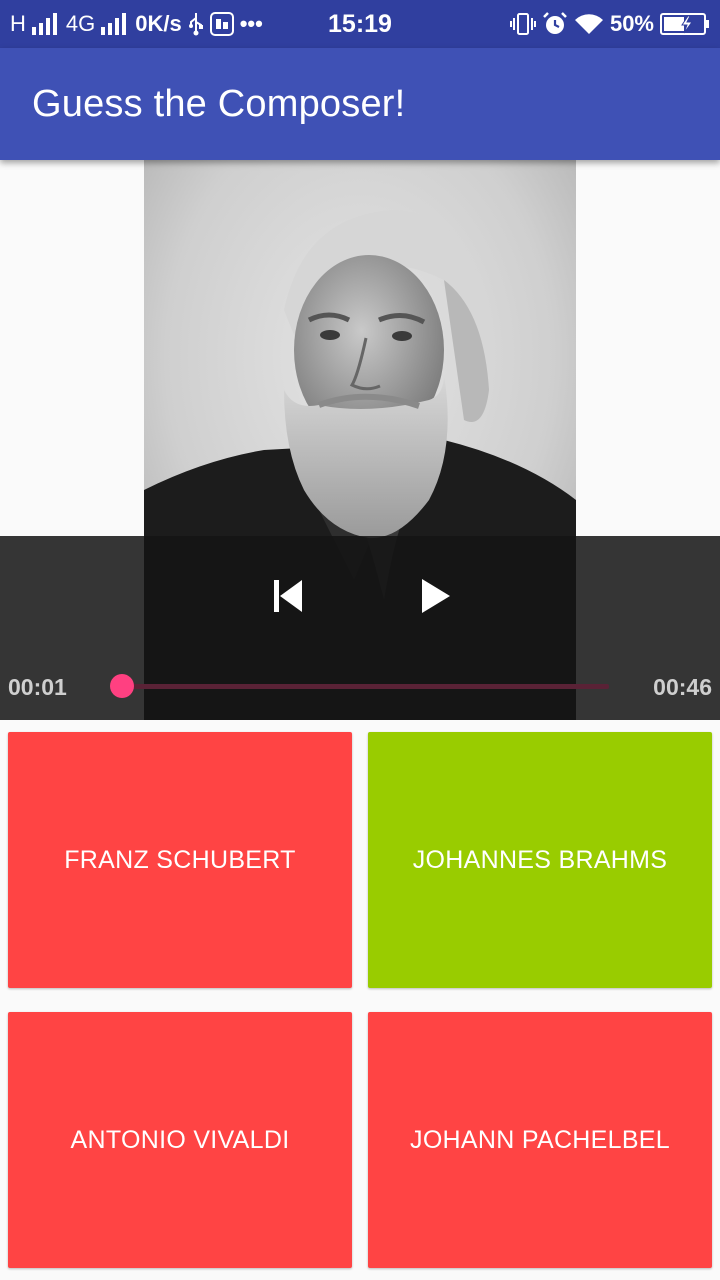 The width and height of the screenshot is (720, 1280). Describe the element at coordinates (360, 24) in the screenshot. I see `status-bar: H 4G 0K/s ••• 15:19 50%` at that location.